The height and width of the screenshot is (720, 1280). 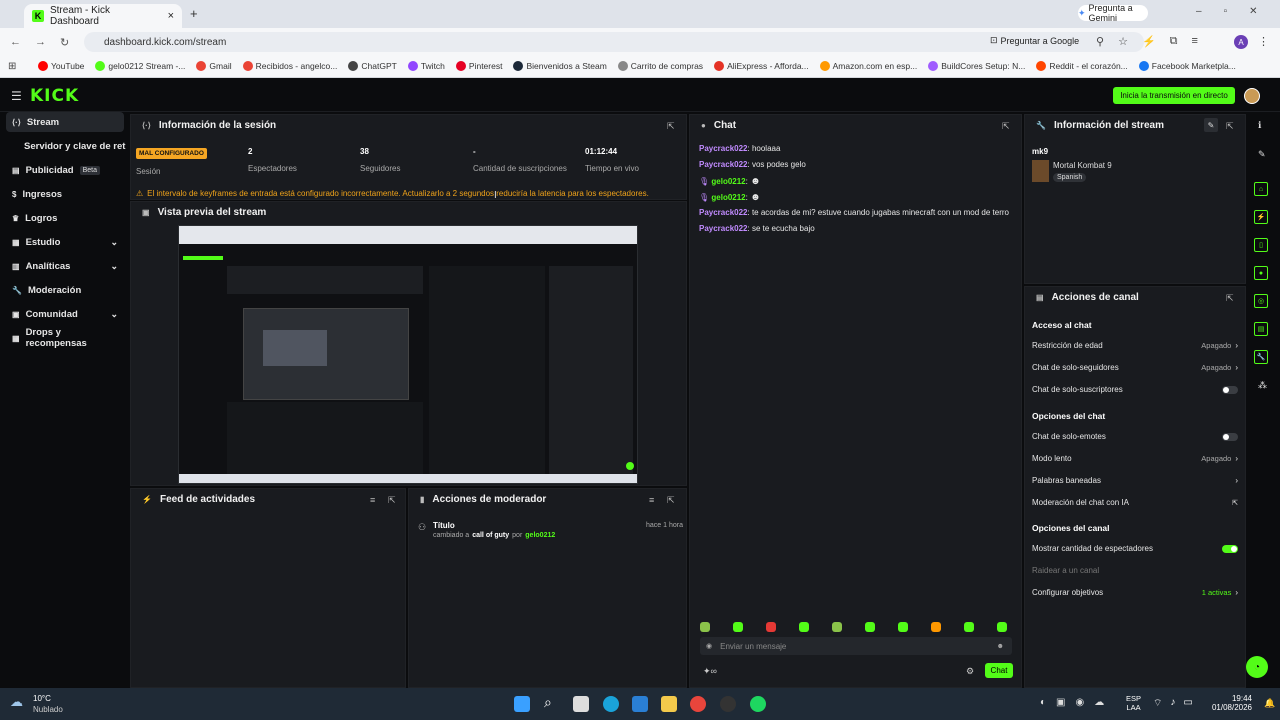 What do you see at coordinates (870, 627) in the screenshot?
I see `emote-5-icon` at bounding box center [870, 627].